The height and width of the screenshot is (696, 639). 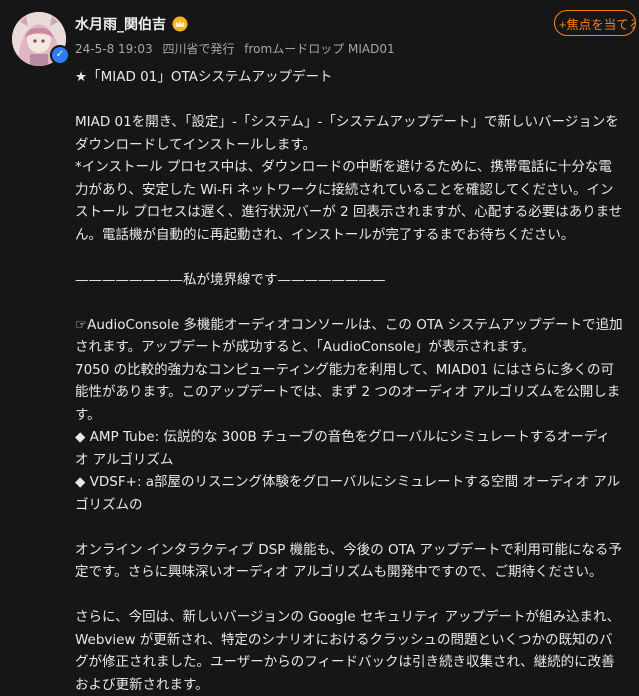 I want to click on verified-icon: ✓, so click(x=60, y=55).